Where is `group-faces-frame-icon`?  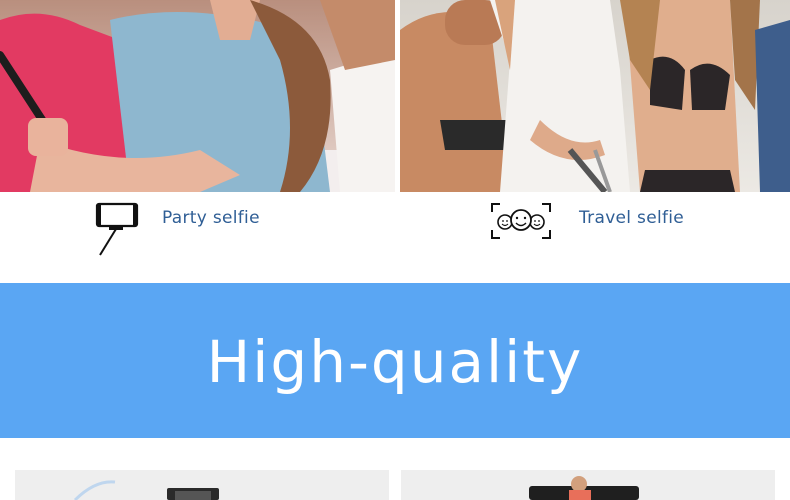 group-faces-frame-icon is located at coordinates (521, 223).